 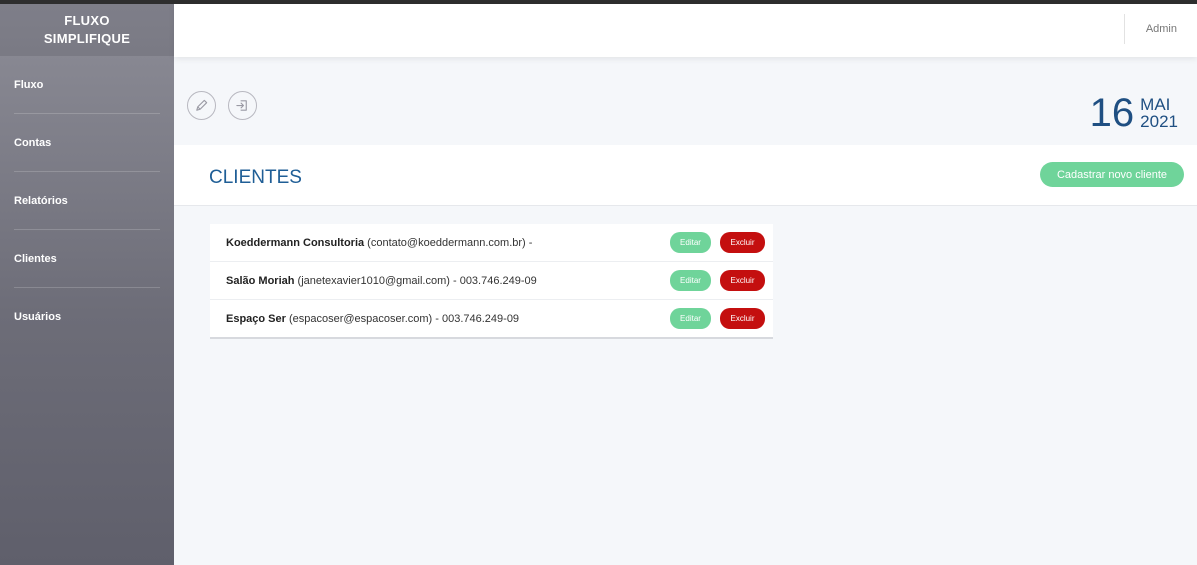 What do you see at coordinates (260, 280) in the screenshot?
I see `client-name: Salão Moriah` at bounding box center [260, 280].